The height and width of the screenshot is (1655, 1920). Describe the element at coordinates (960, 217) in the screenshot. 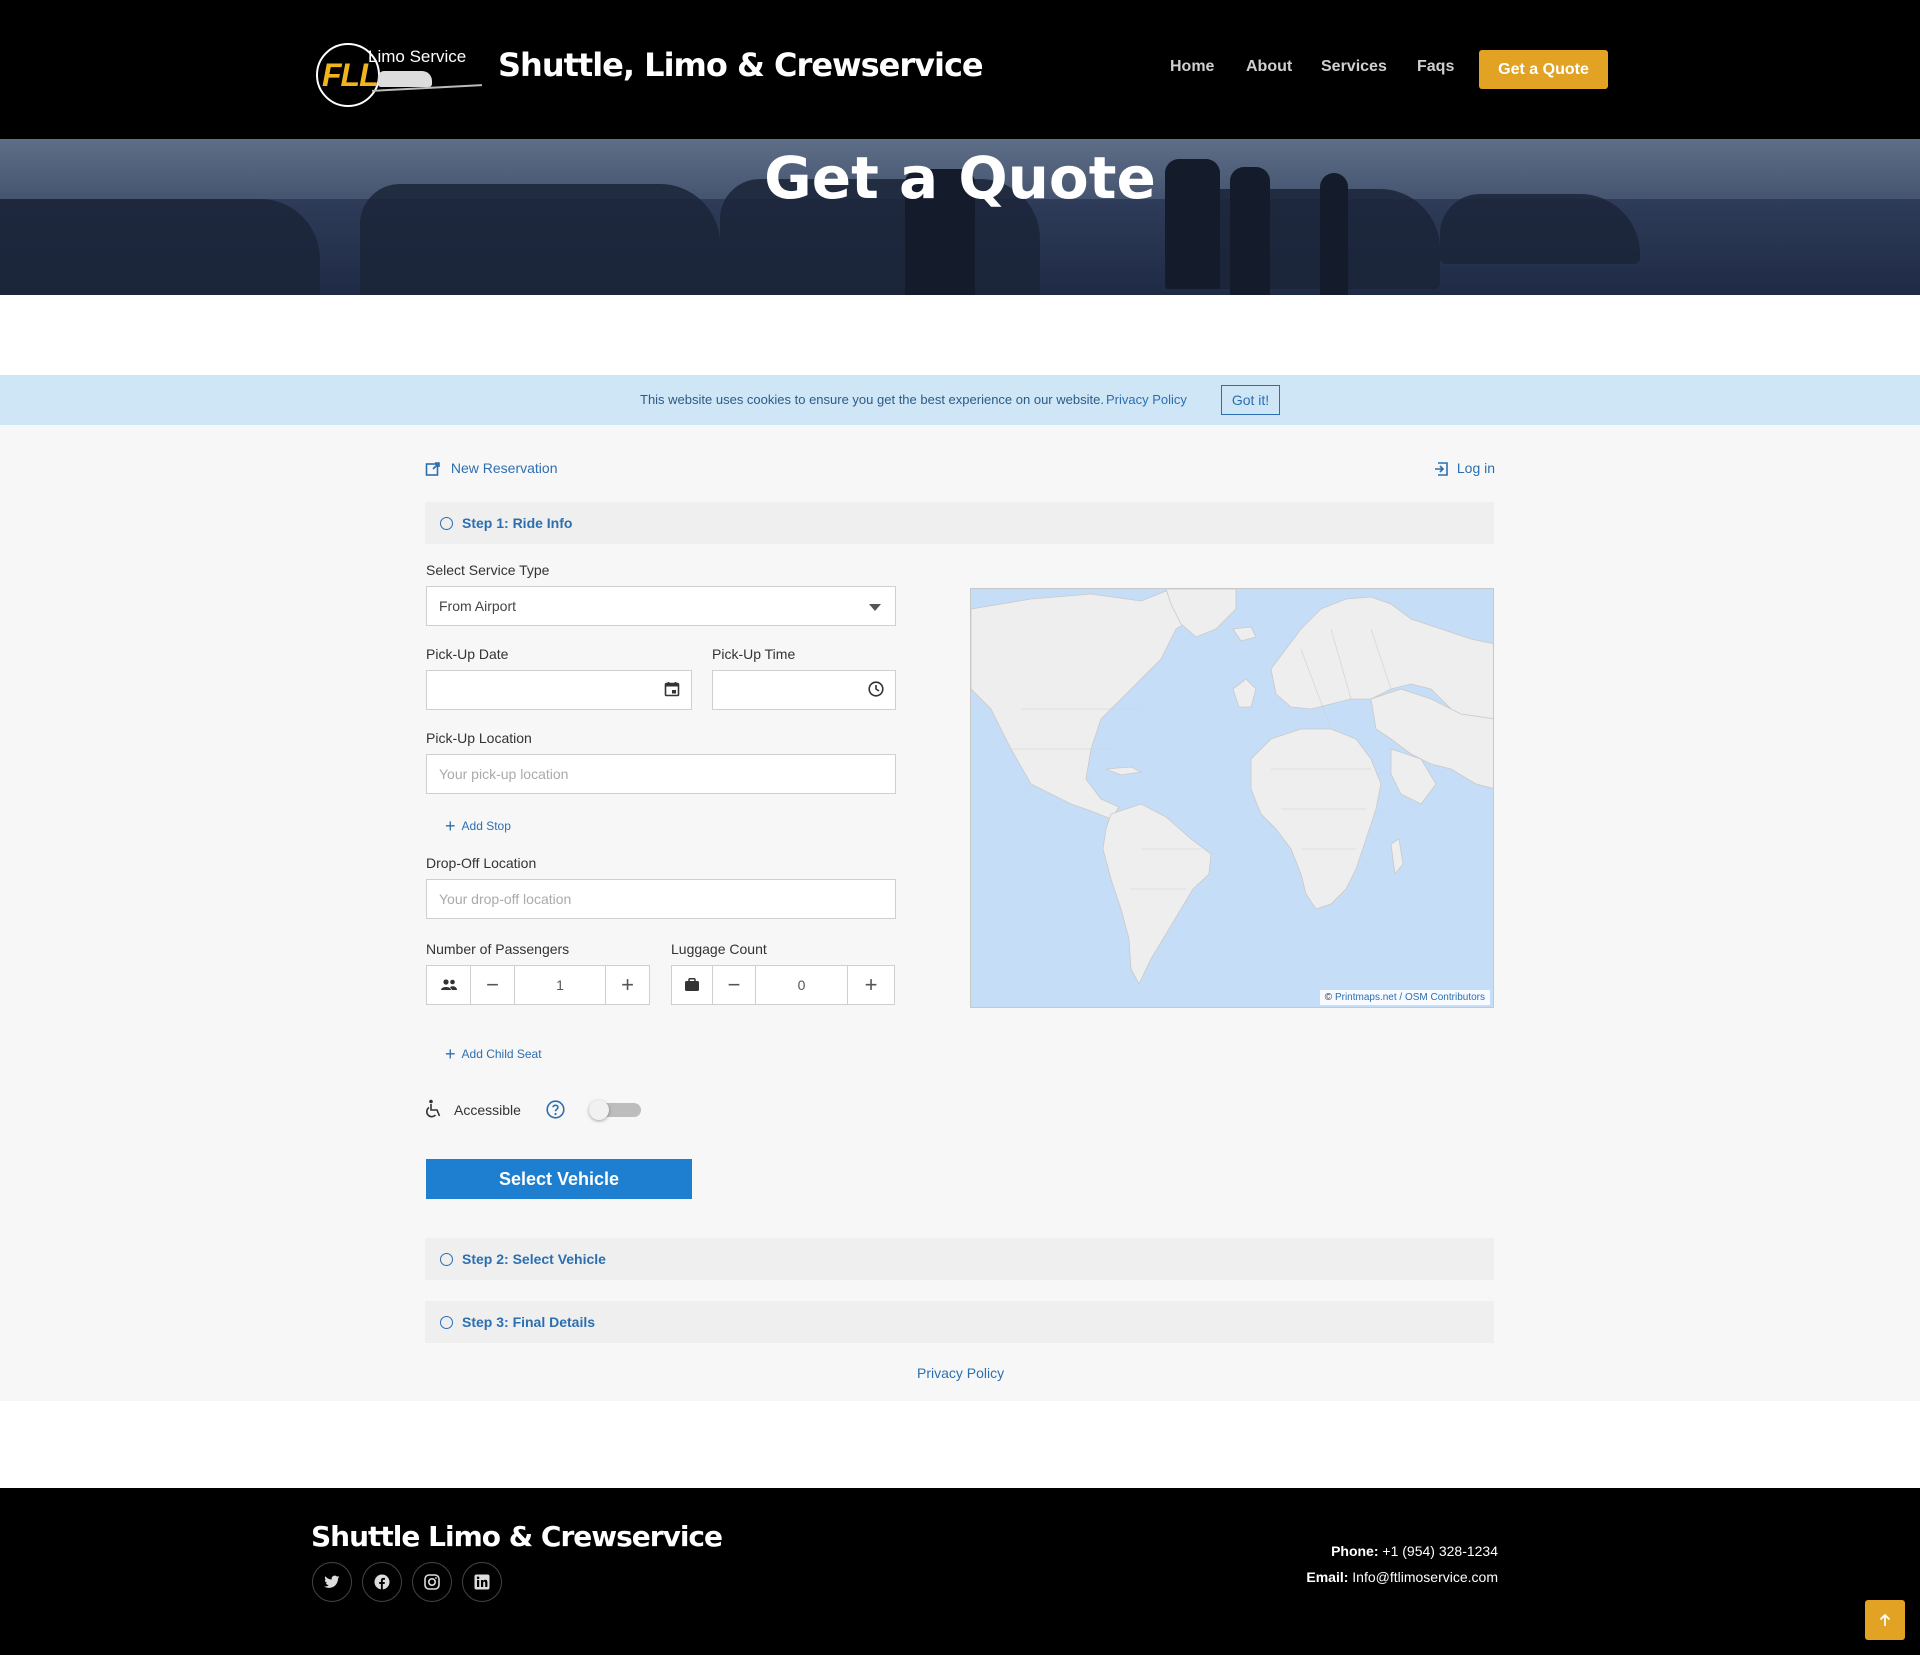

I see `hero-banner: Get a Quote` at that location.